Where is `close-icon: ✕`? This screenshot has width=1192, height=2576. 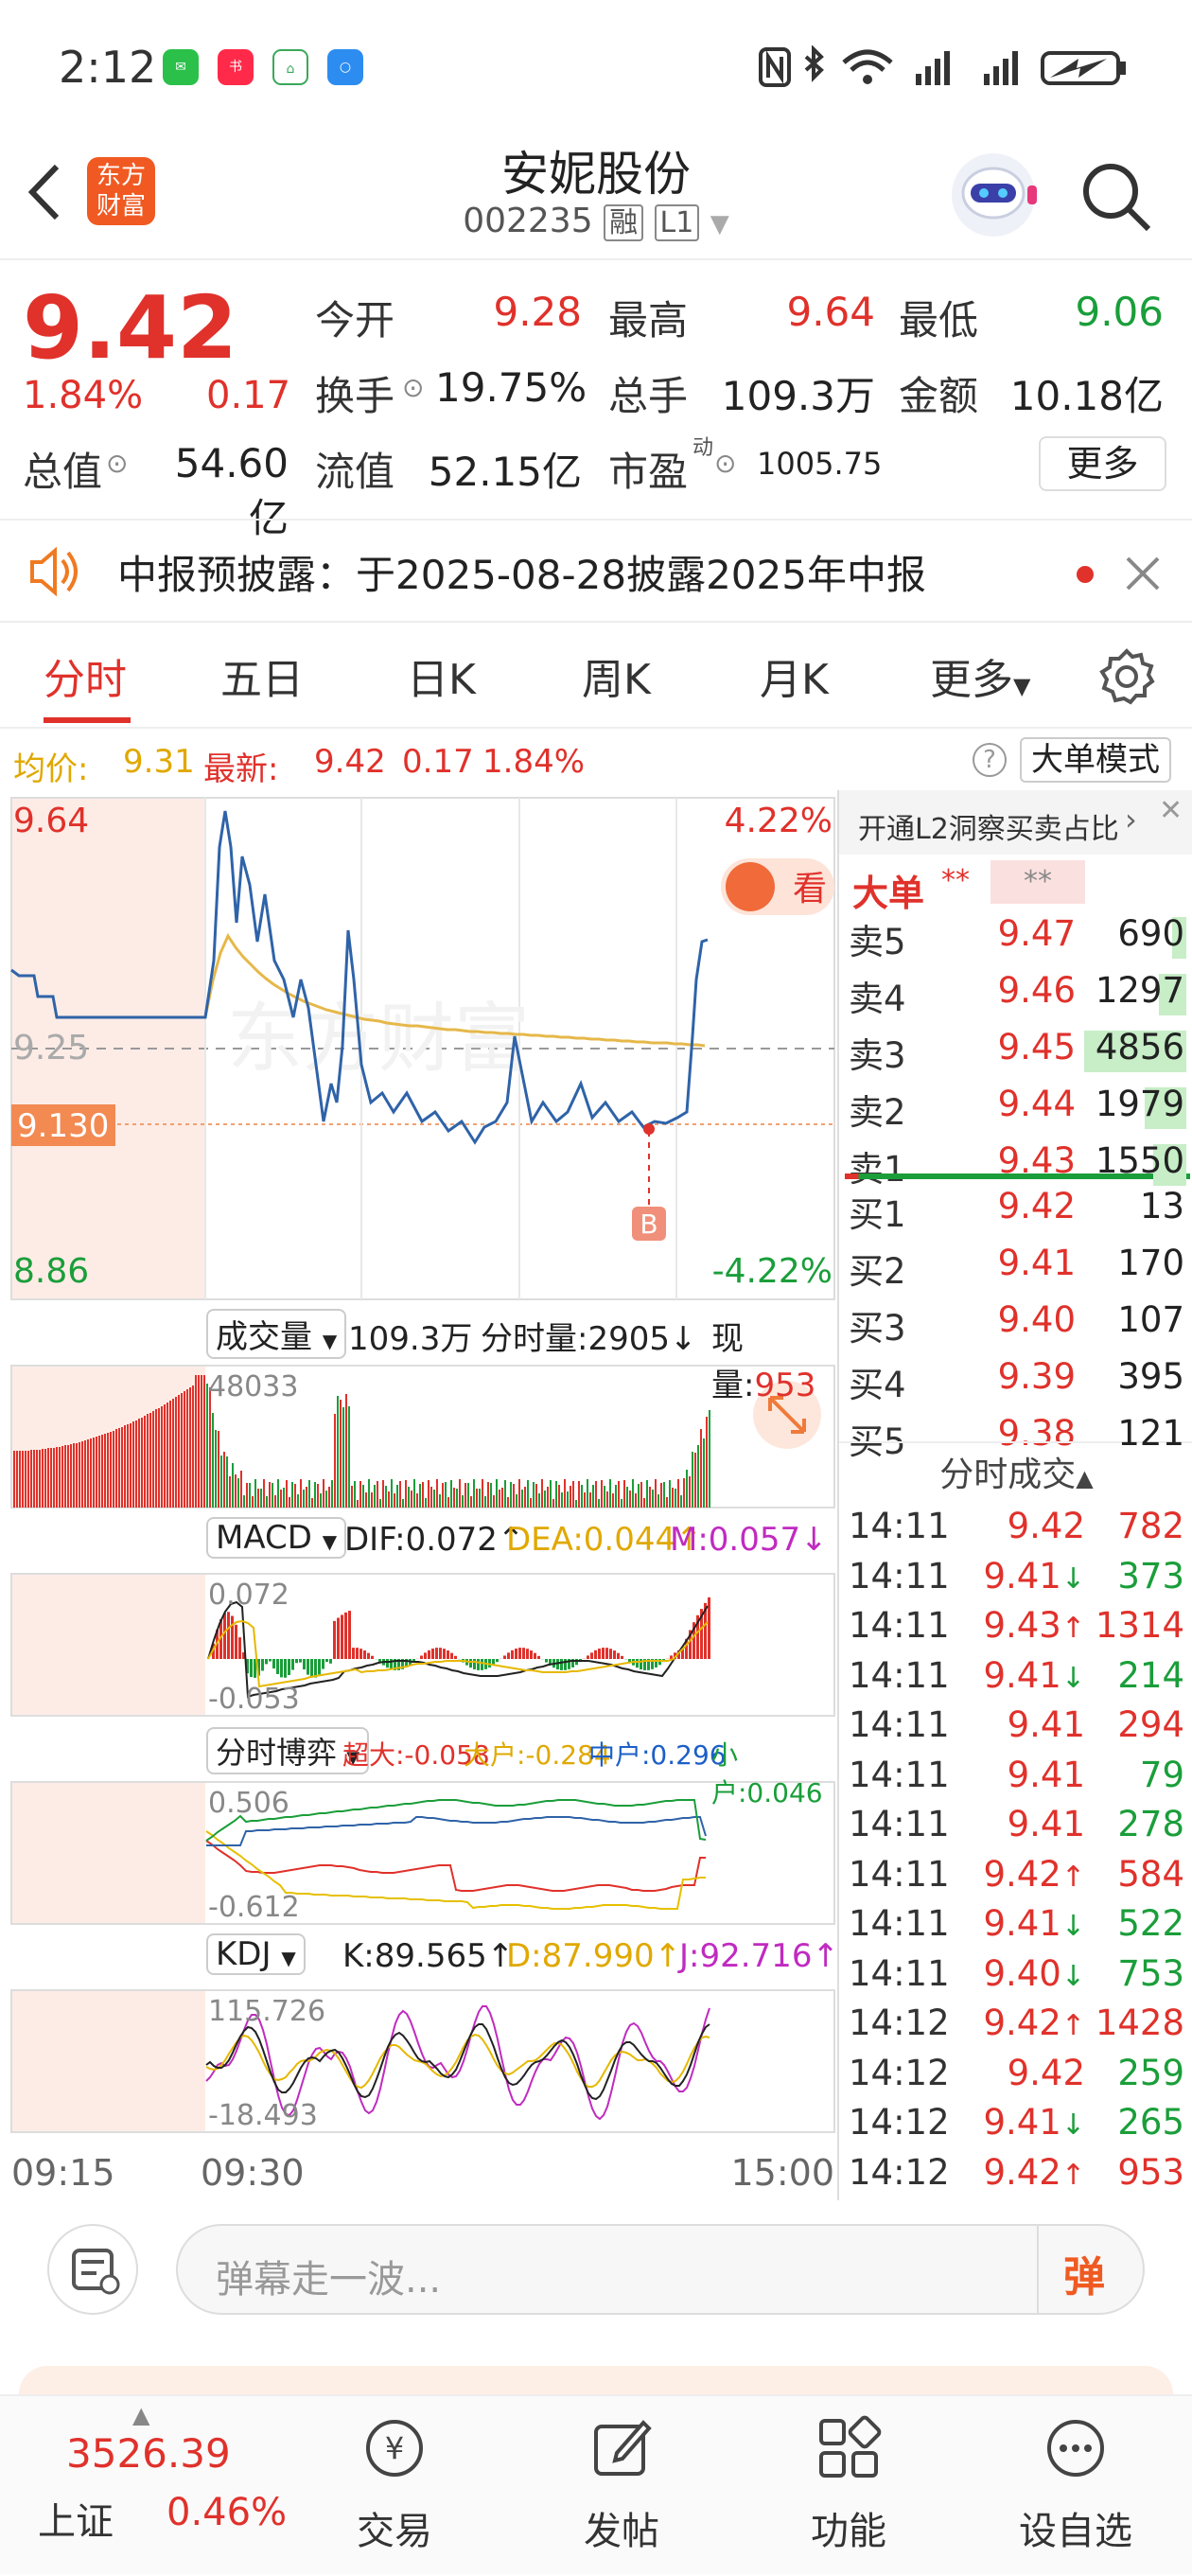 close-icon: ✕ is located at coordinates (1171, 810).